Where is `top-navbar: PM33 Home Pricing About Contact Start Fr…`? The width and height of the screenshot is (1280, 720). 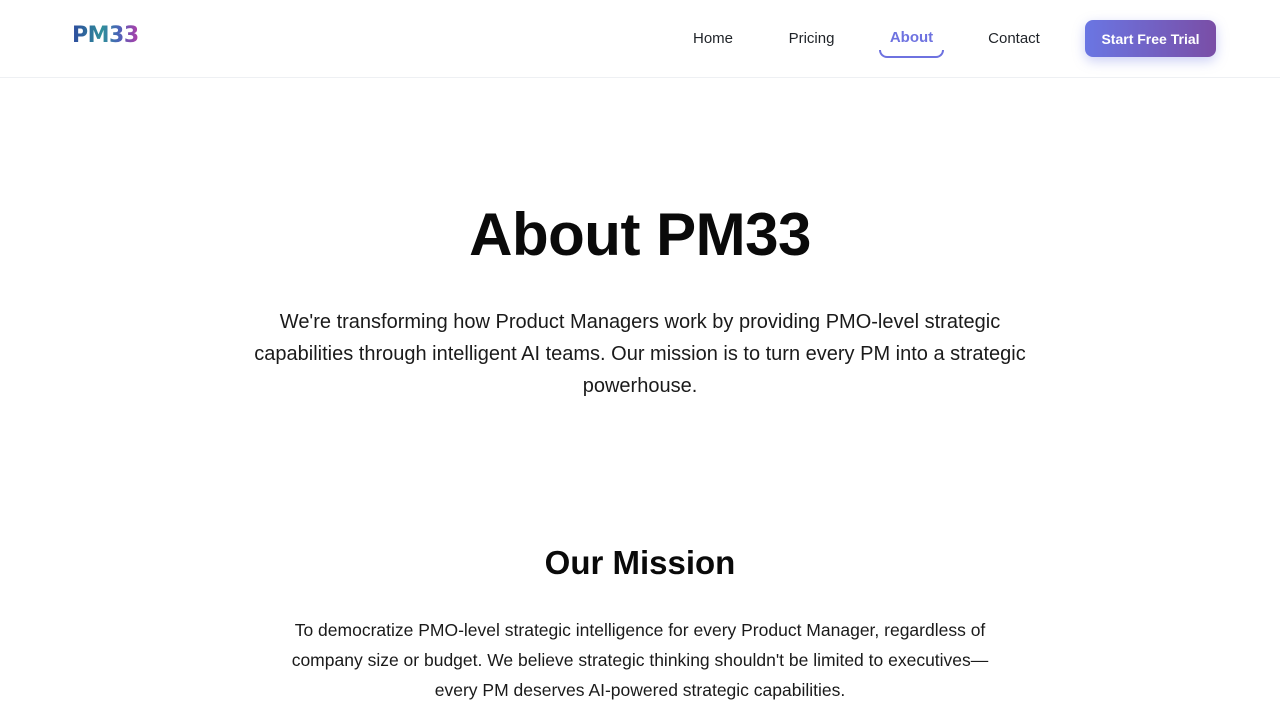
top-navbar: PM33 Home Pricing About Contact Start Fr… is located at coordinates (640, 39).